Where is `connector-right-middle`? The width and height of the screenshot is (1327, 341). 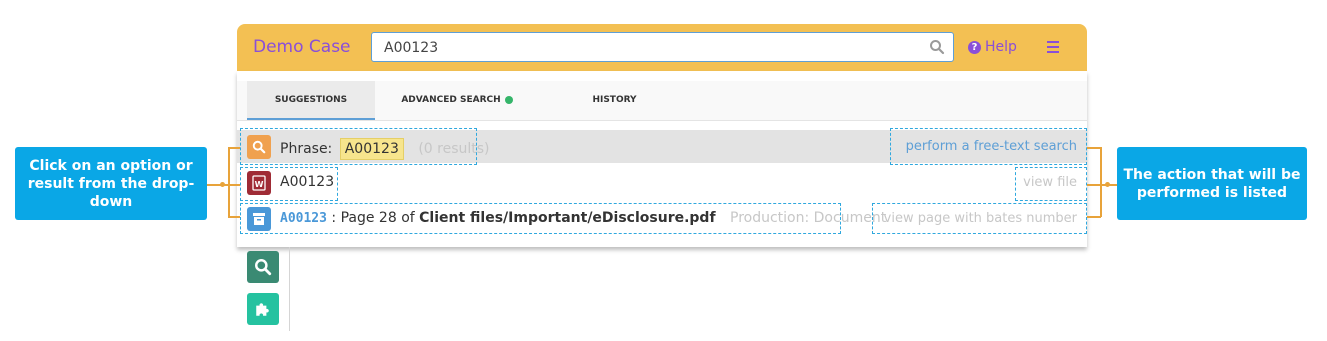 connector-right-middle is located at coordinates (1102, 185).